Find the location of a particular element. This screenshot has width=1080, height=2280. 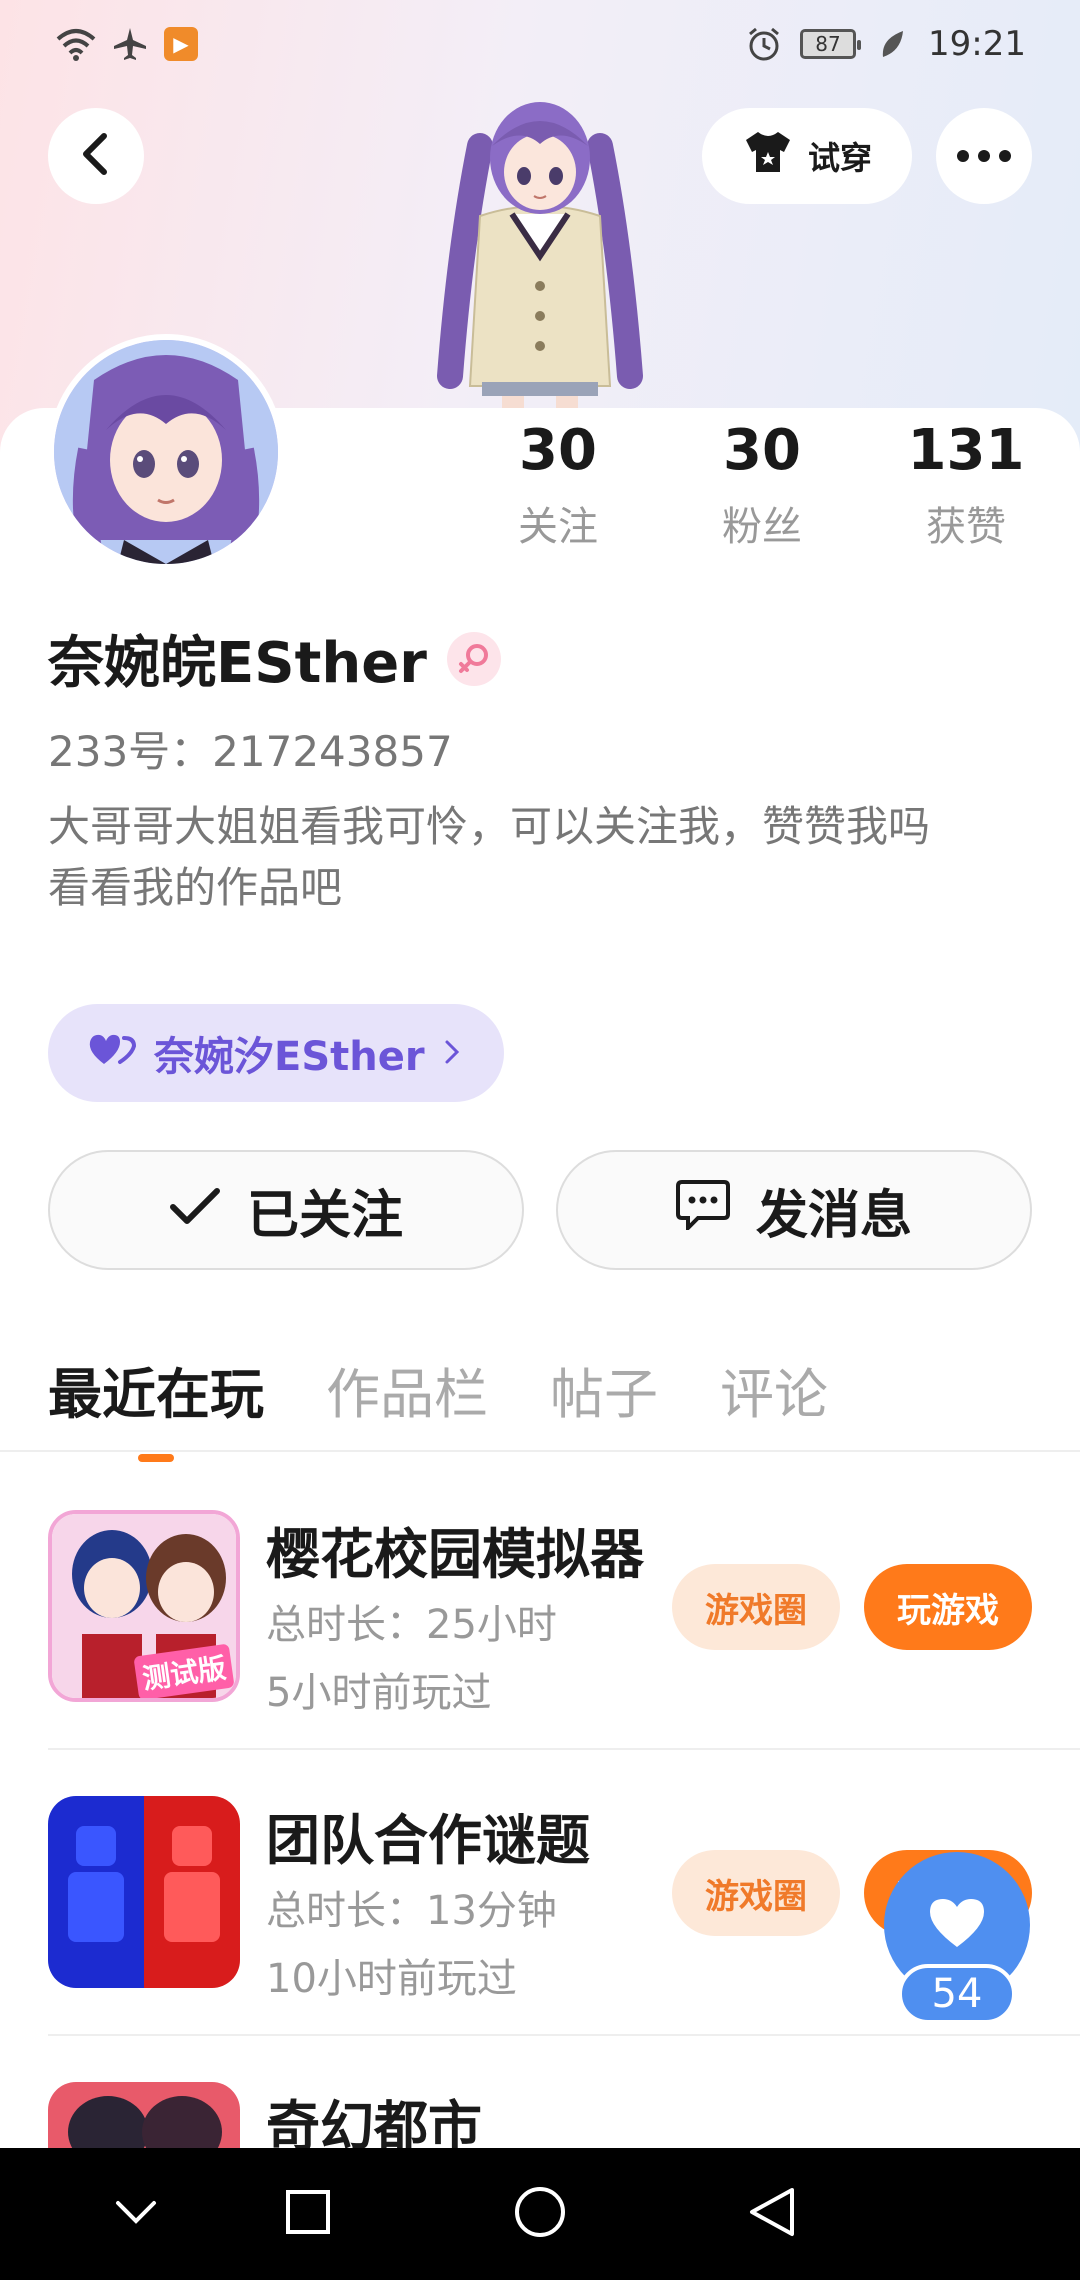

list-item: 测试版 樱花校园模拟器 总时长：25小时 5小时前玩过 游戏圈 玩游戏 is located at coordinates (540, 1613).